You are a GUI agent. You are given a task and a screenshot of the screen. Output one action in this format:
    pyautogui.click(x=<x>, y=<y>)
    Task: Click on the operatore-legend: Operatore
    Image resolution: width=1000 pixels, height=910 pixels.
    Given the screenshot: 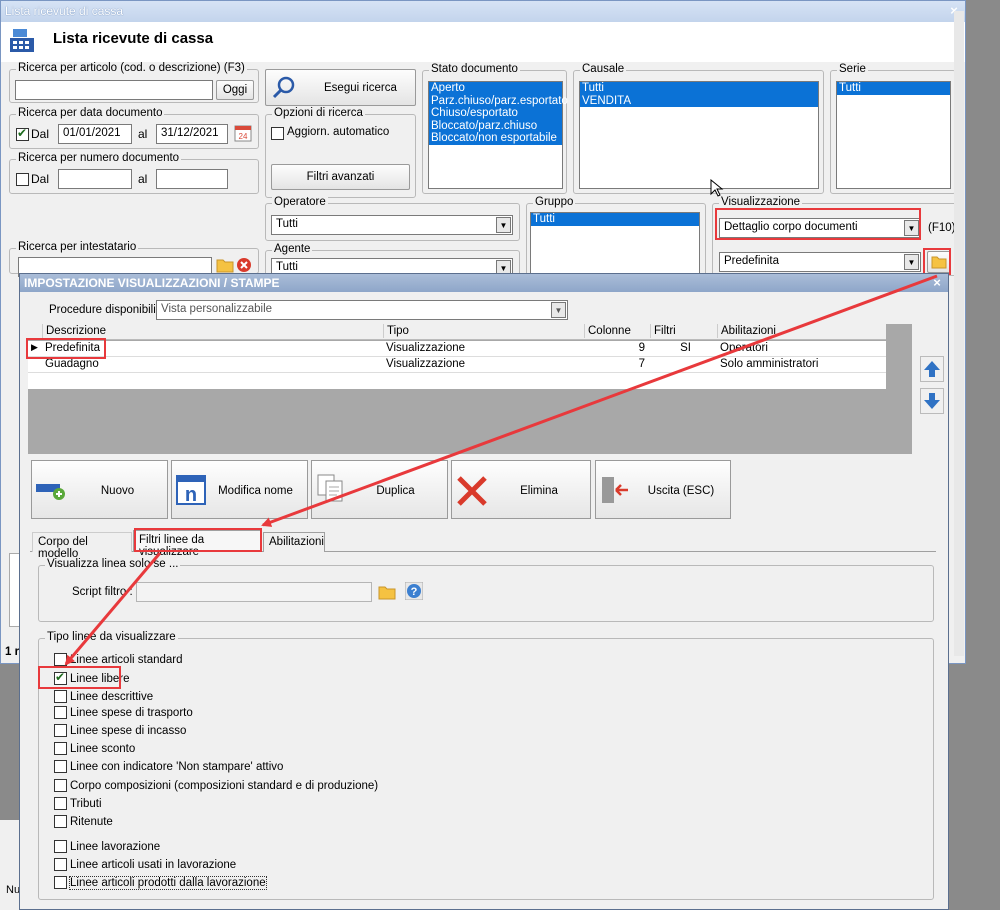 What is the action you would take?
    pyautogui.click(x=300, y=202)
    